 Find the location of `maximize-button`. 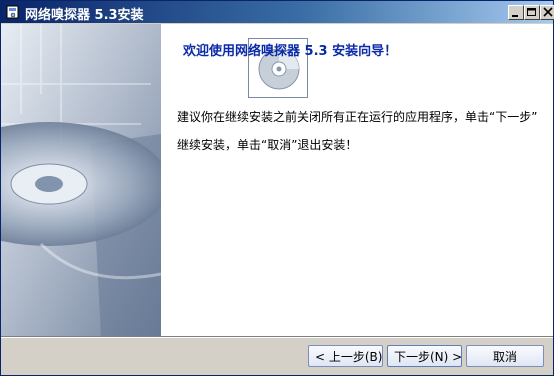

maximize-button is located at coordinates (532, 12).